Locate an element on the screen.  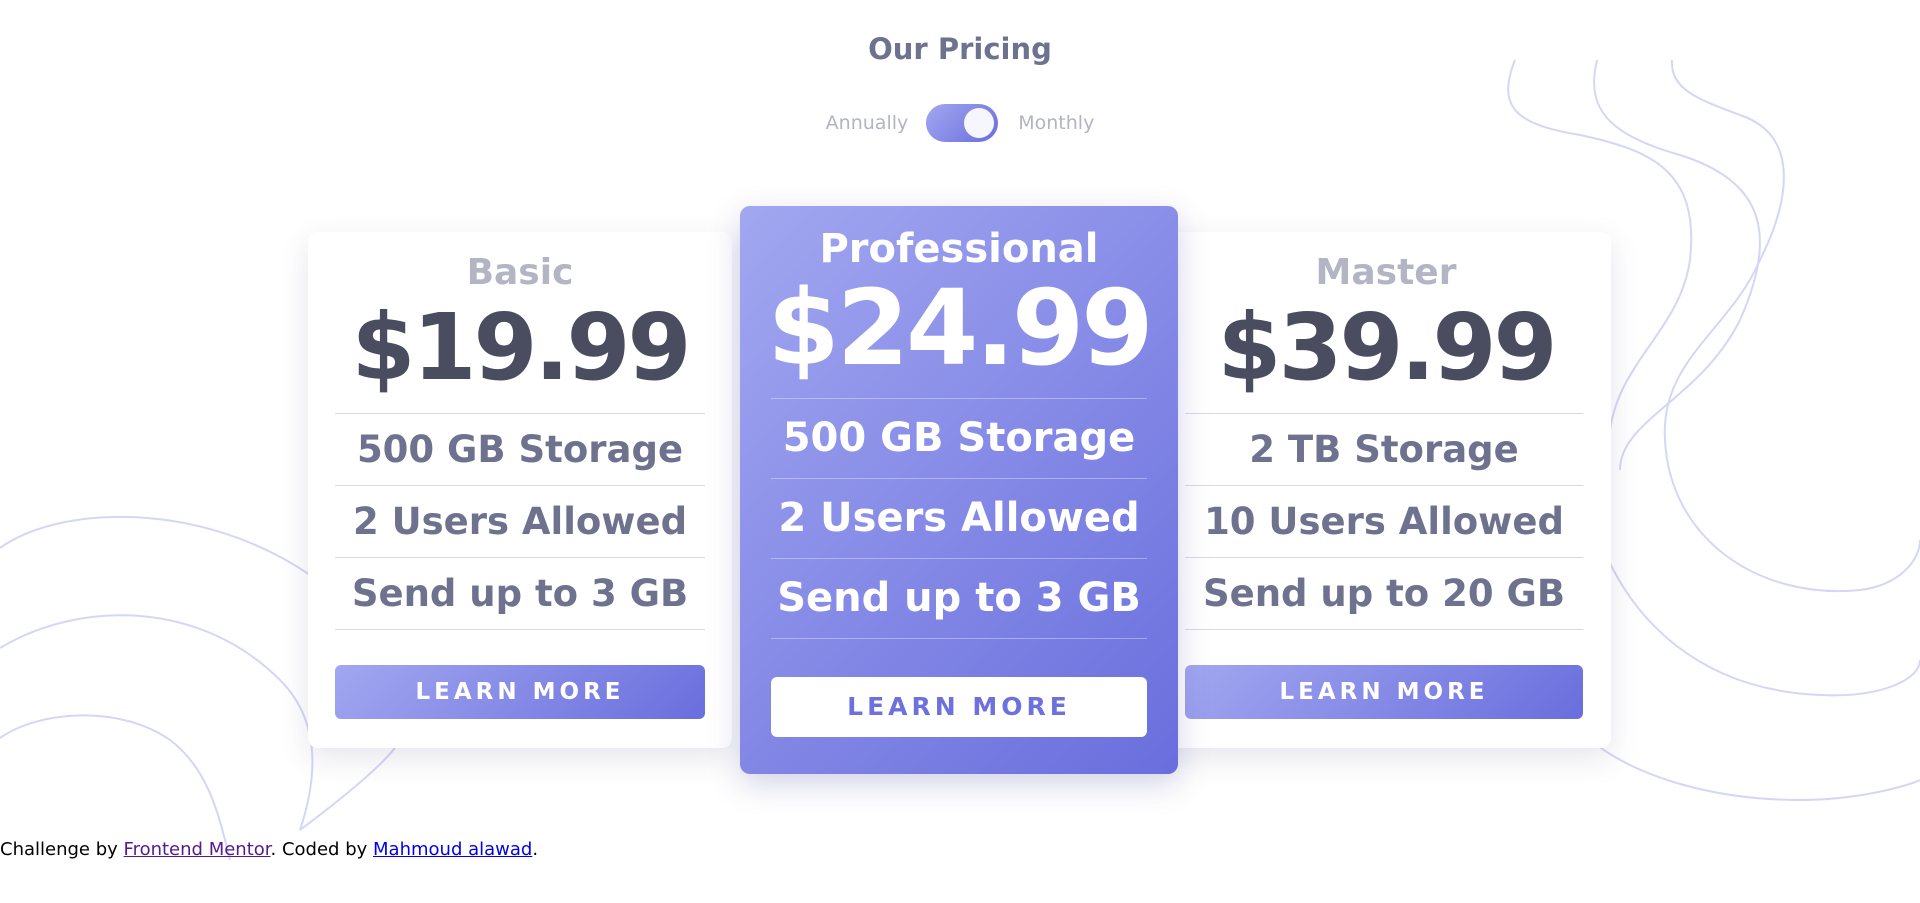
author-link: Mahmoud alawad is located at coordinates (452, 849).